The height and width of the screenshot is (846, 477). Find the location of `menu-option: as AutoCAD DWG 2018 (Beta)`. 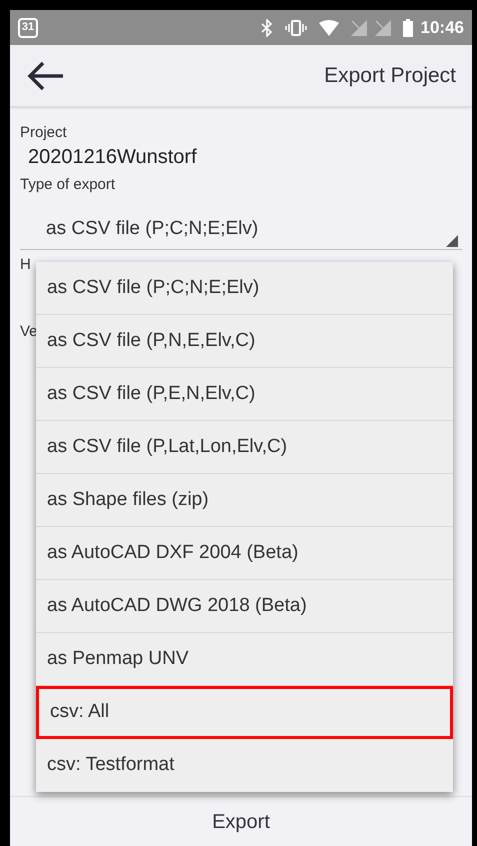

menu-option: as AutoCAD DWG 2018 (Beta) is located at coordinates (244, 606).